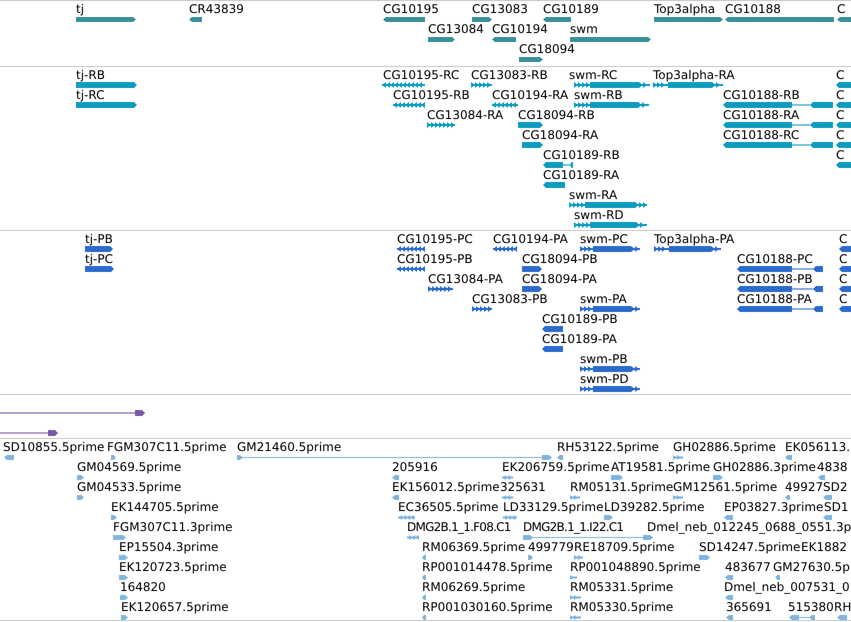 The height and width of the screenshot is (622, 851). I want to click on feature-label: RH53122.5prime, so click(608, 447).